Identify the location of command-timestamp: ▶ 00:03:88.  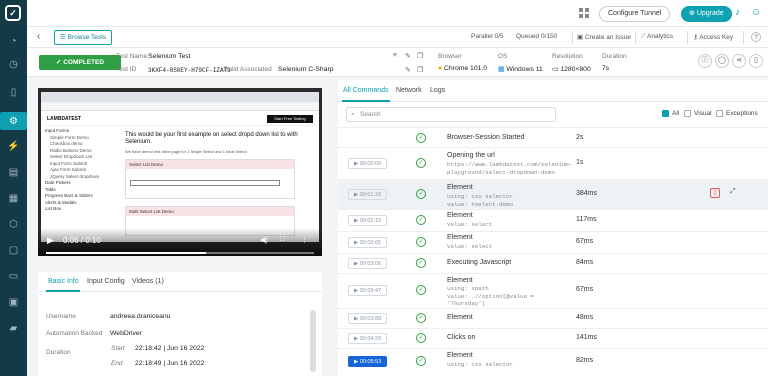
(368, 318).